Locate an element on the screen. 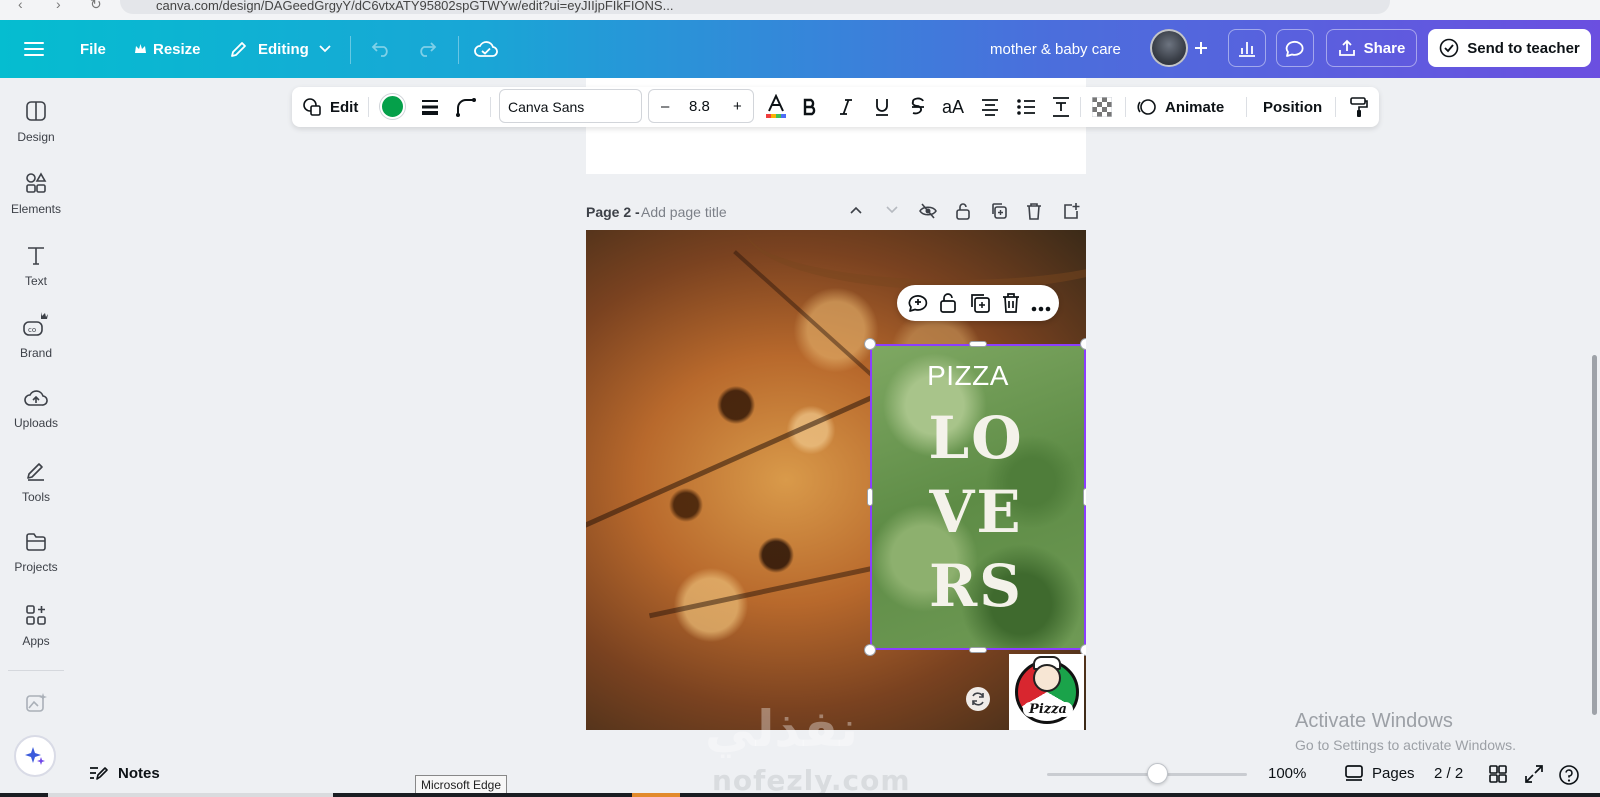 This screenshot has height=797, width=1600. replace-image-button is located at coordinates (978, 699).